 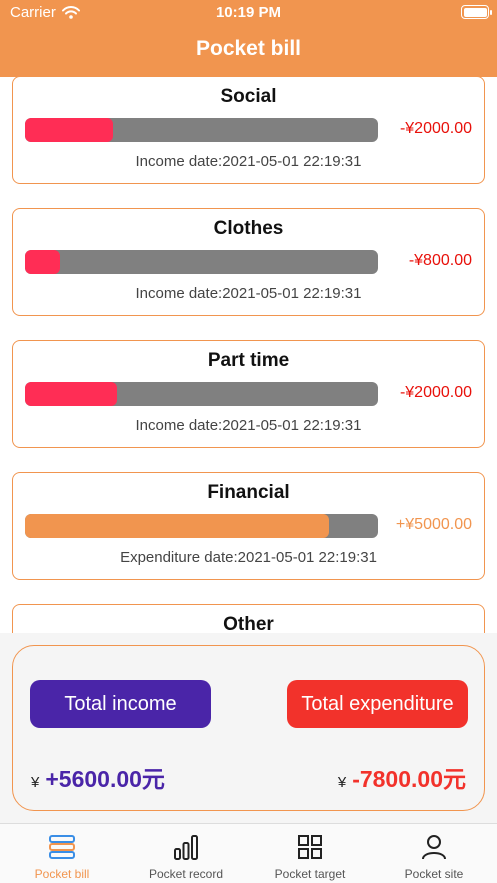 I want to click on record-name: Part time, so click(x=248, y=360).